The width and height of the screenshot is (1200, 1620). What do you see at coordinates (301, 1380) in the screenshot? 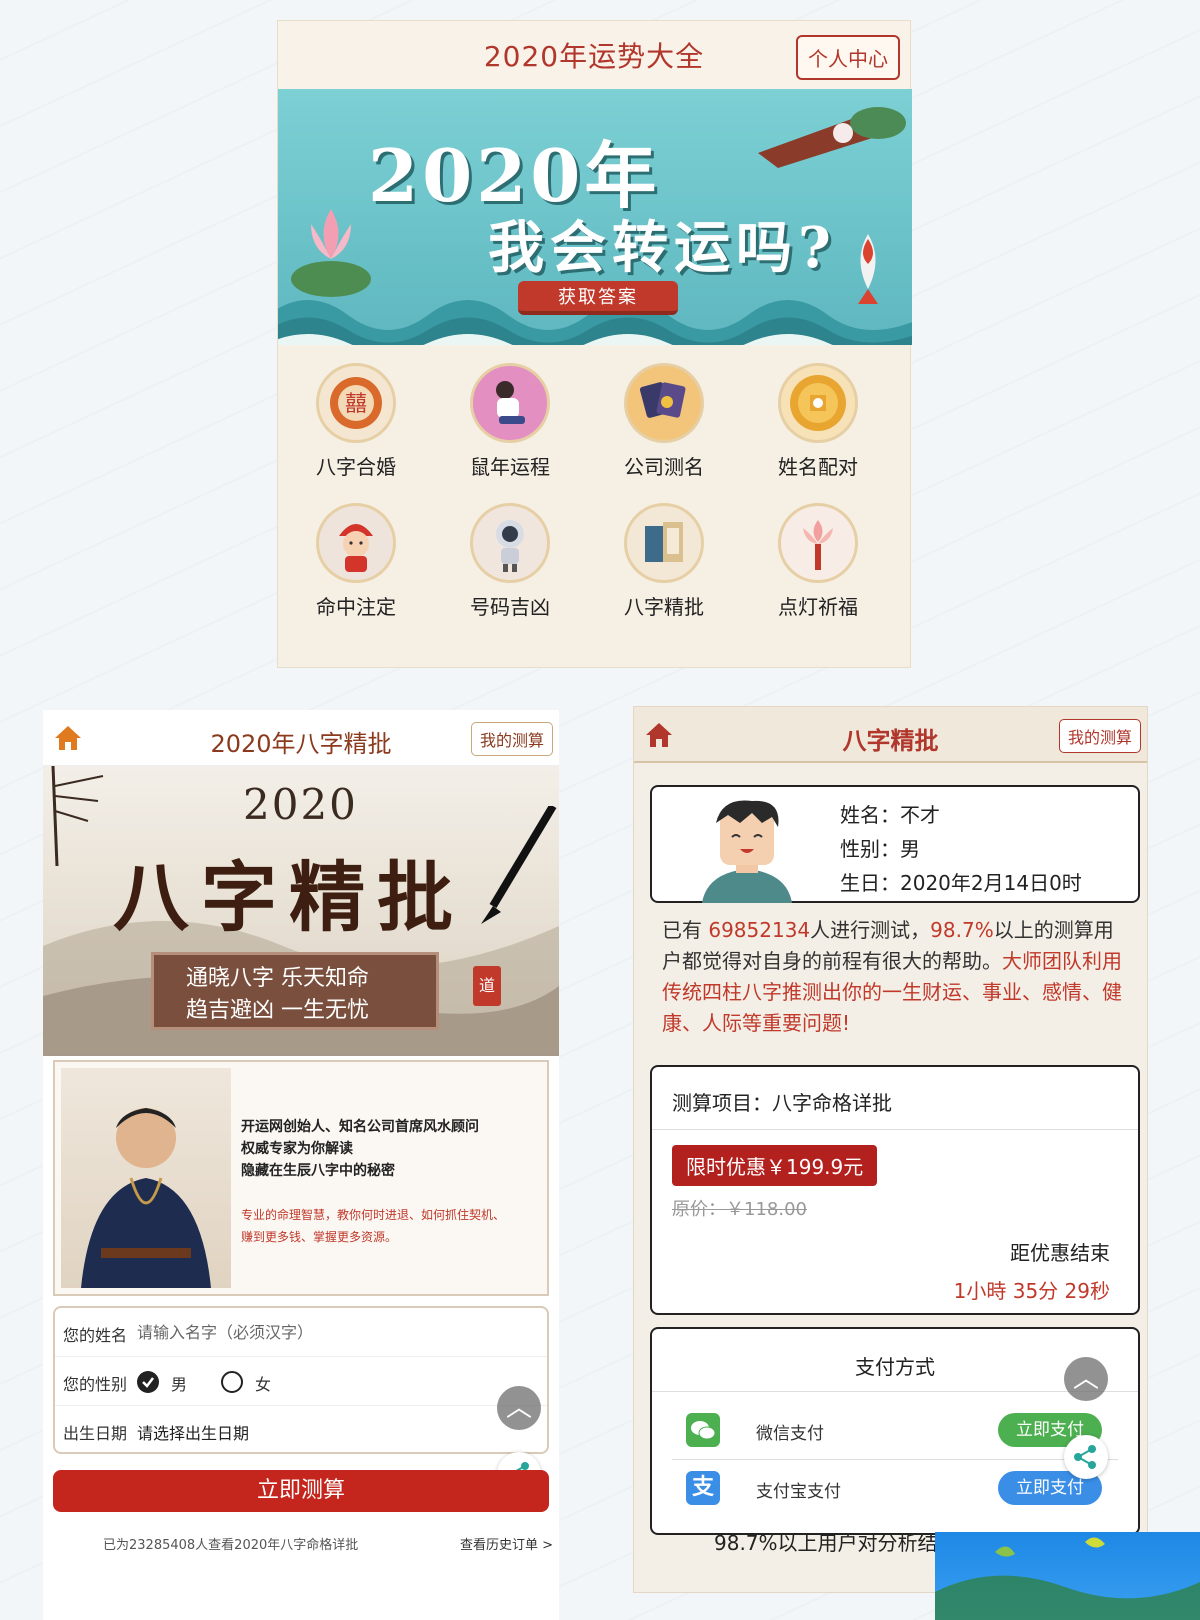
I see `info-form: 您的姓名 您的性别 男 女 出生日期 请选择出生日期` at bounding box center [301, 1380].